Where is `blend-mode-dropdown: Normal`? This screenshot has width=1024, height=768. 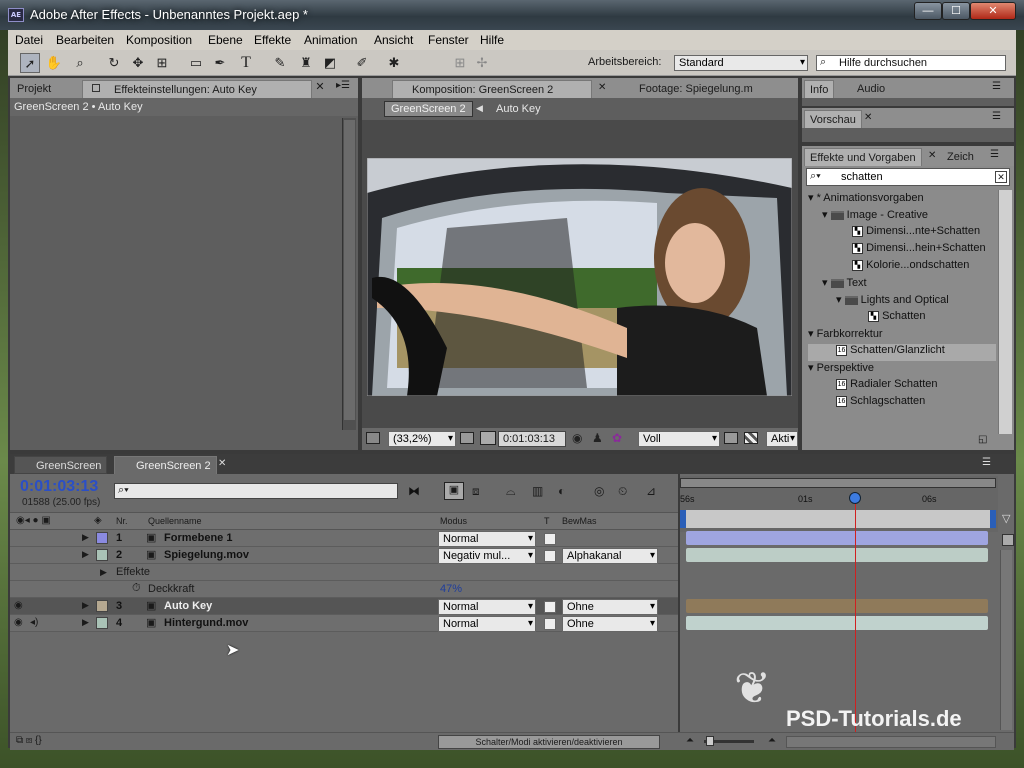
blend-mode-dropdown: Normal is located at coordinates (487, 607).